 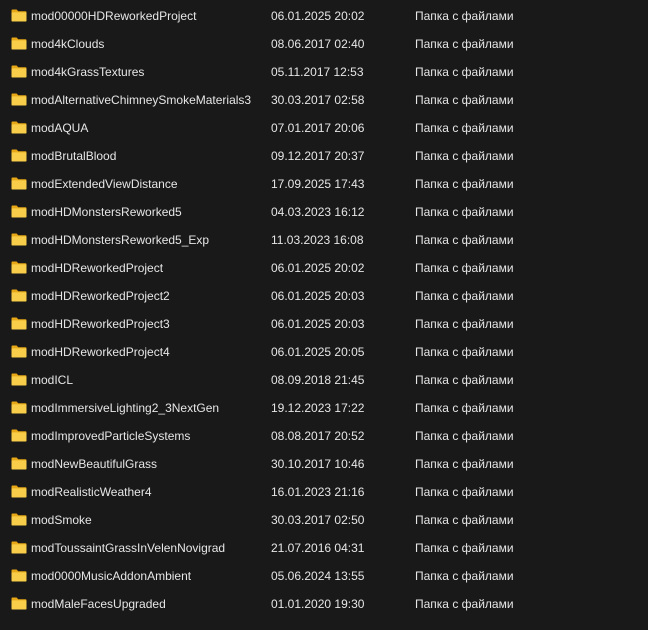 I want to click on file-name: modHDReworkedProject4, so click(x=100, y=352).